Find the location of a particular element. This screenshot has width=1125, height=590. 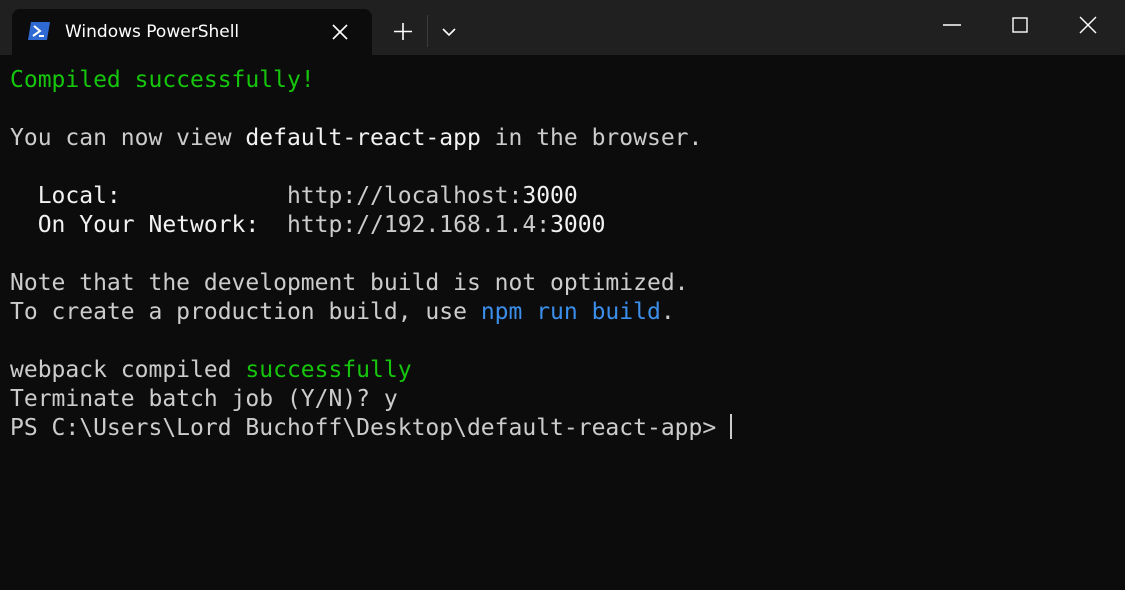

minimize-button is located at coordinates (952, 25).